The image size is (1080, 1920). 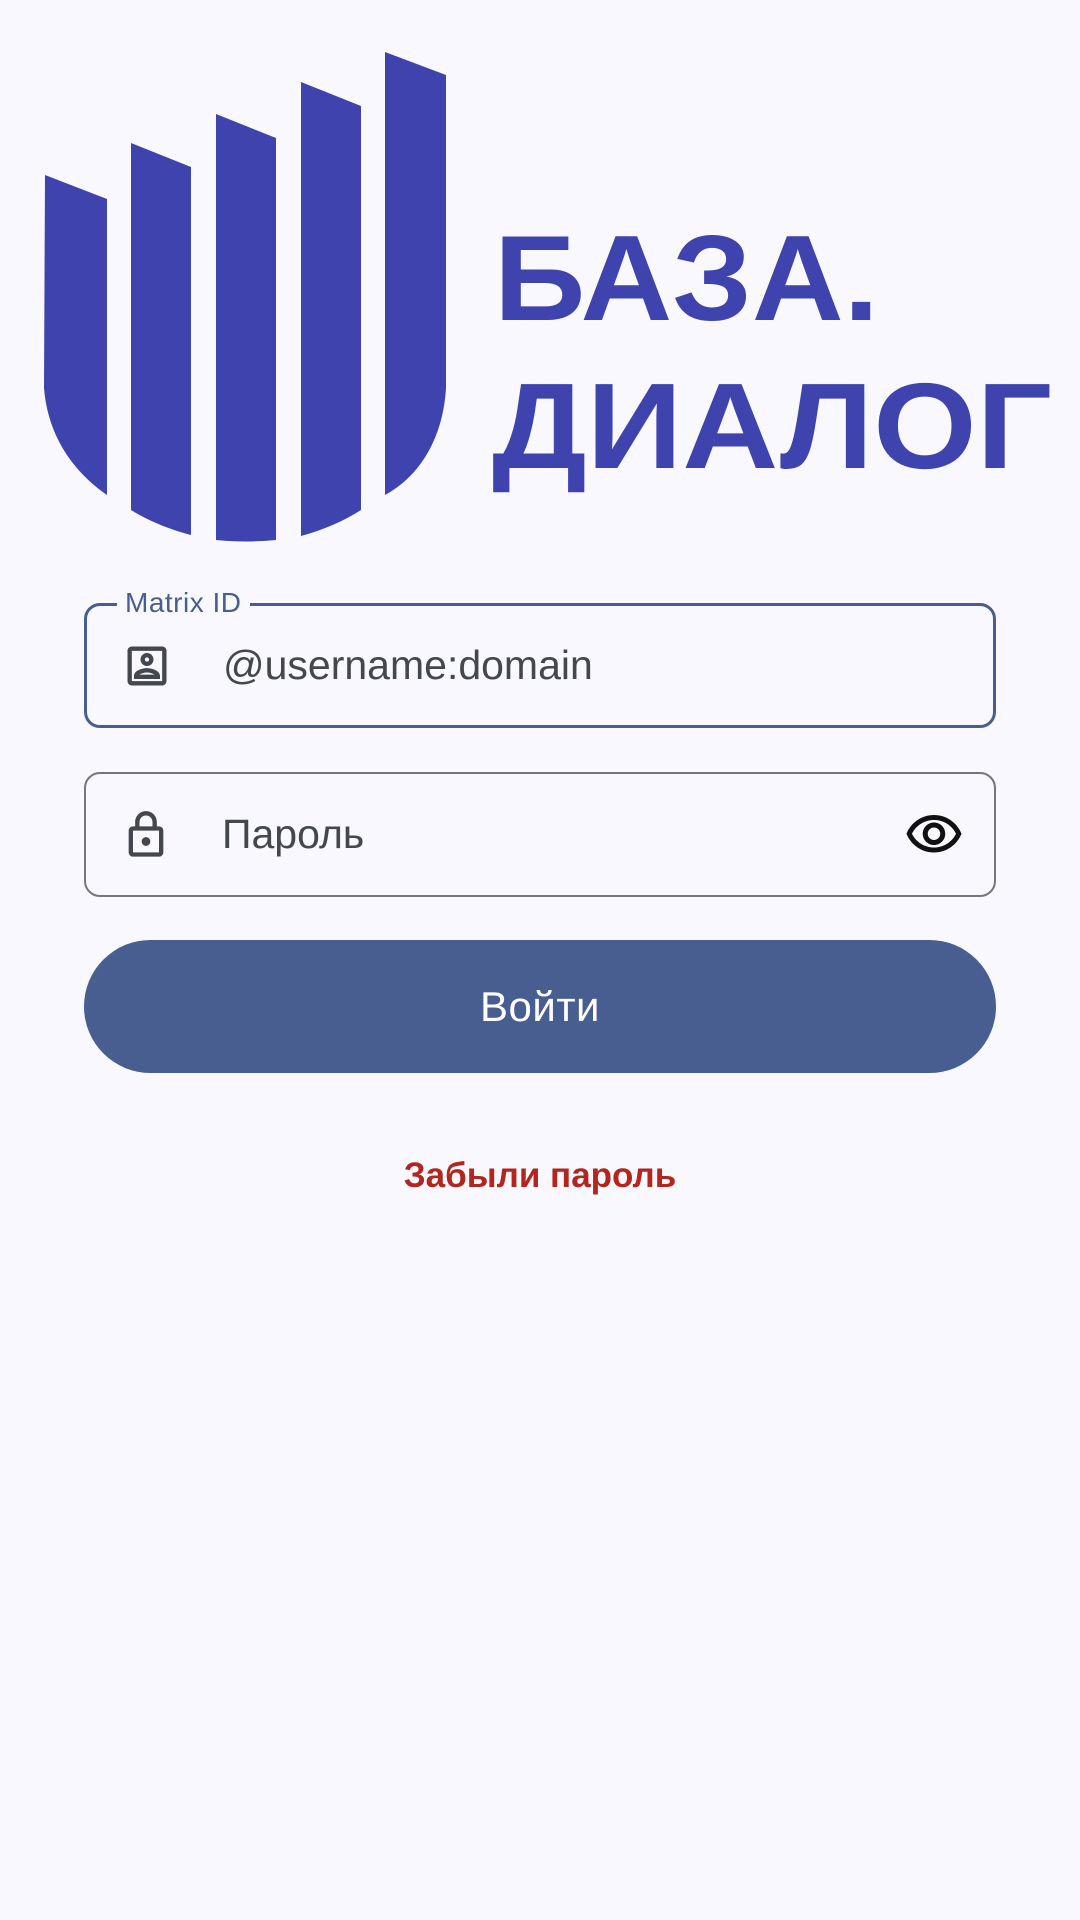 What do you see at coordinates (183, 603) in the screenshot?
I see `matrix-id-label: Matrix ID` at bounding box center [183, 603].